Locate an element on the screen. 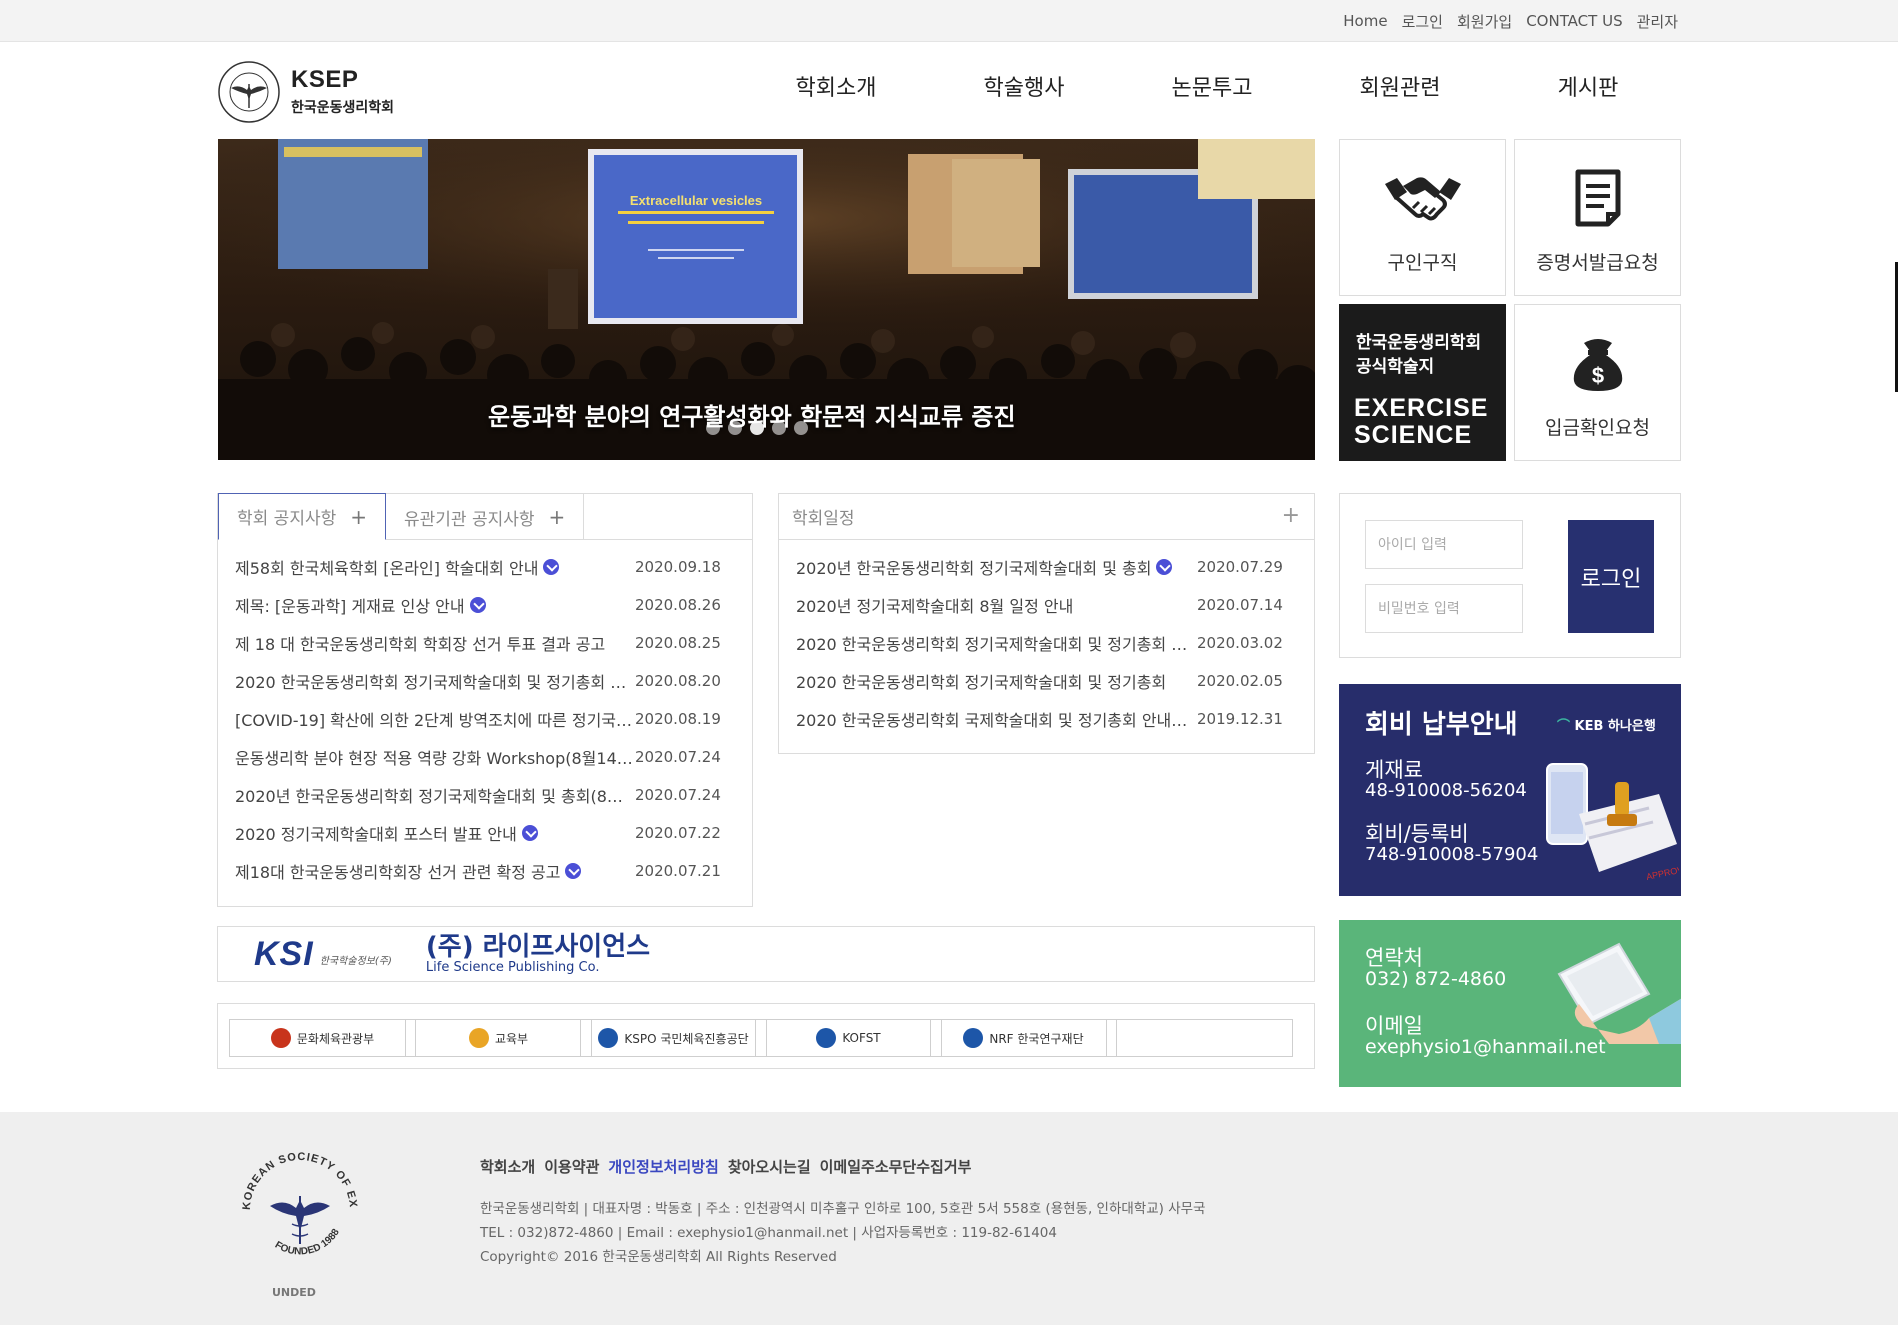  logo-name: 한국운동생리학회 is located at coordinates (343, 108).